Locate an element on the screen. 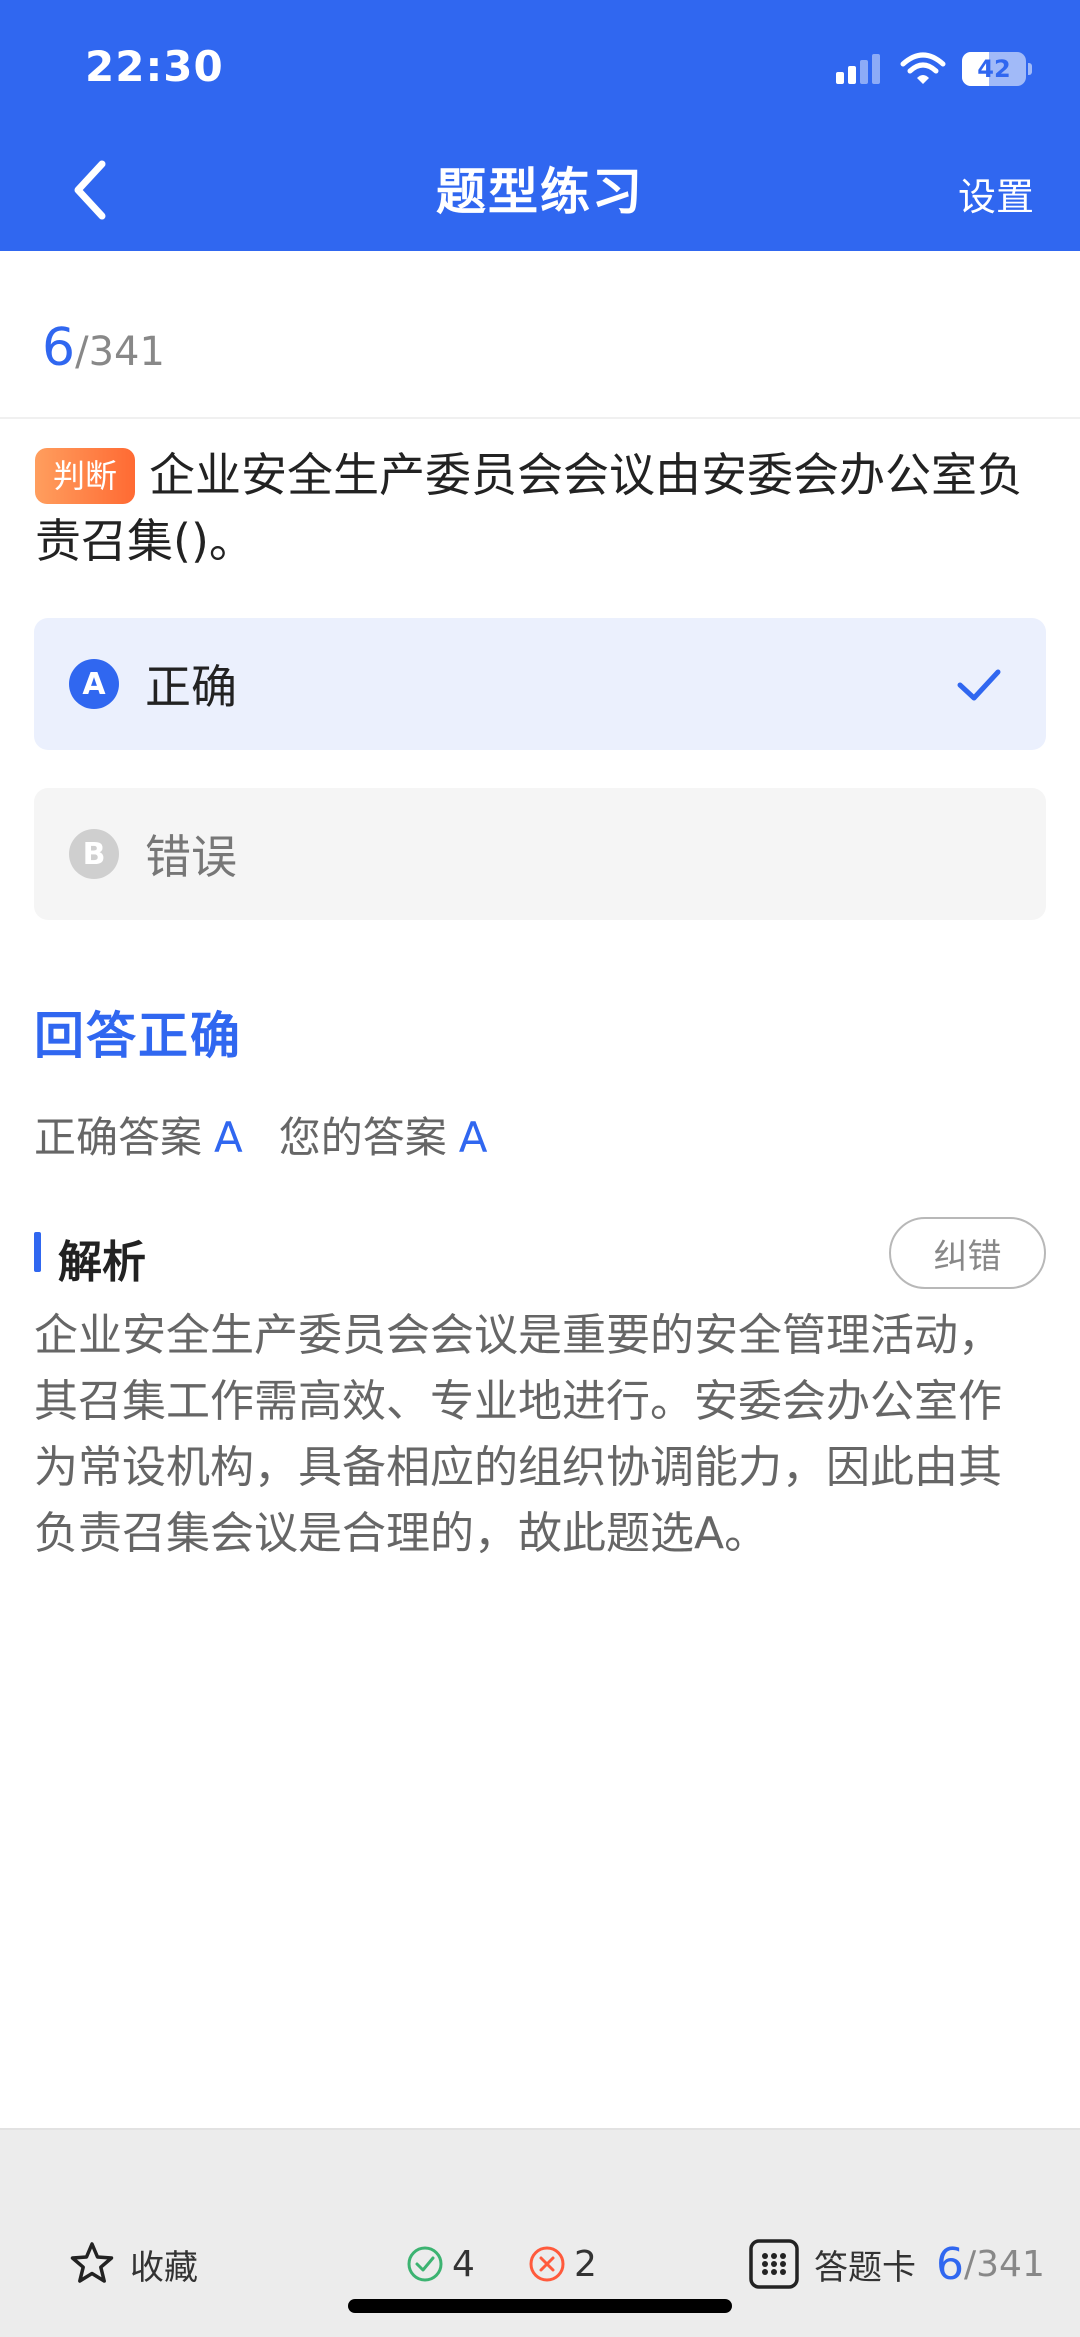  favorite-label: 收藏 is located at coordinates (164, 2267).